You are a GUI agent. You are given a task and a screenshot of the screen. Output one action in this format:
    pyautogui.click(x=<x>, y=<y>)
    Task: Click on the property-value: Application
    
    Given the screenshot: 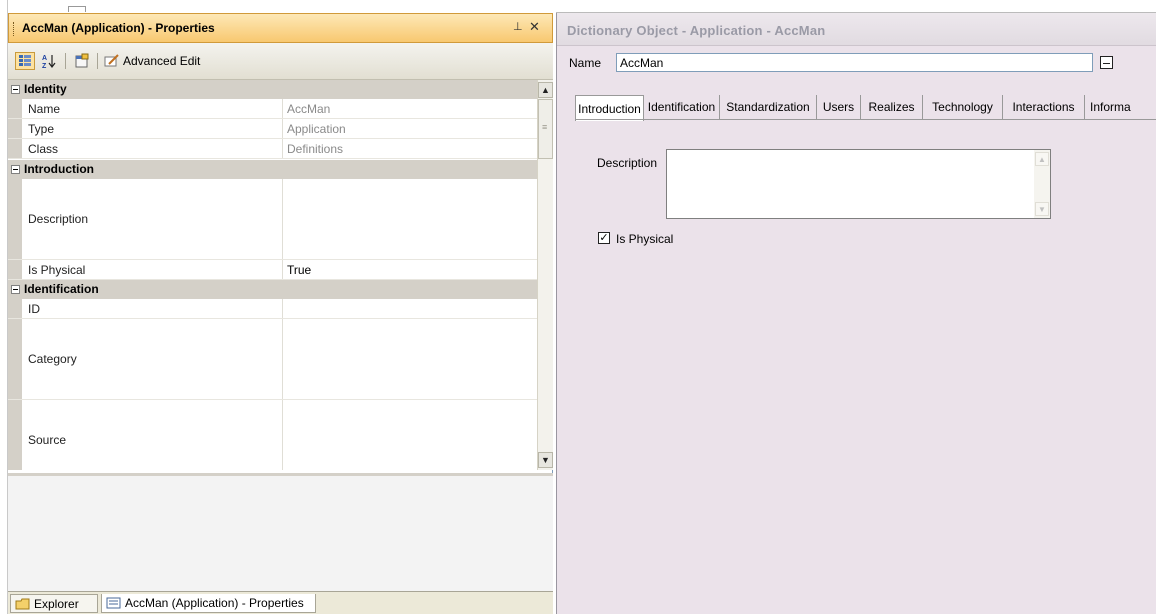 What is the action you would take?
    pyautogui.click(x=410, y=128)
    